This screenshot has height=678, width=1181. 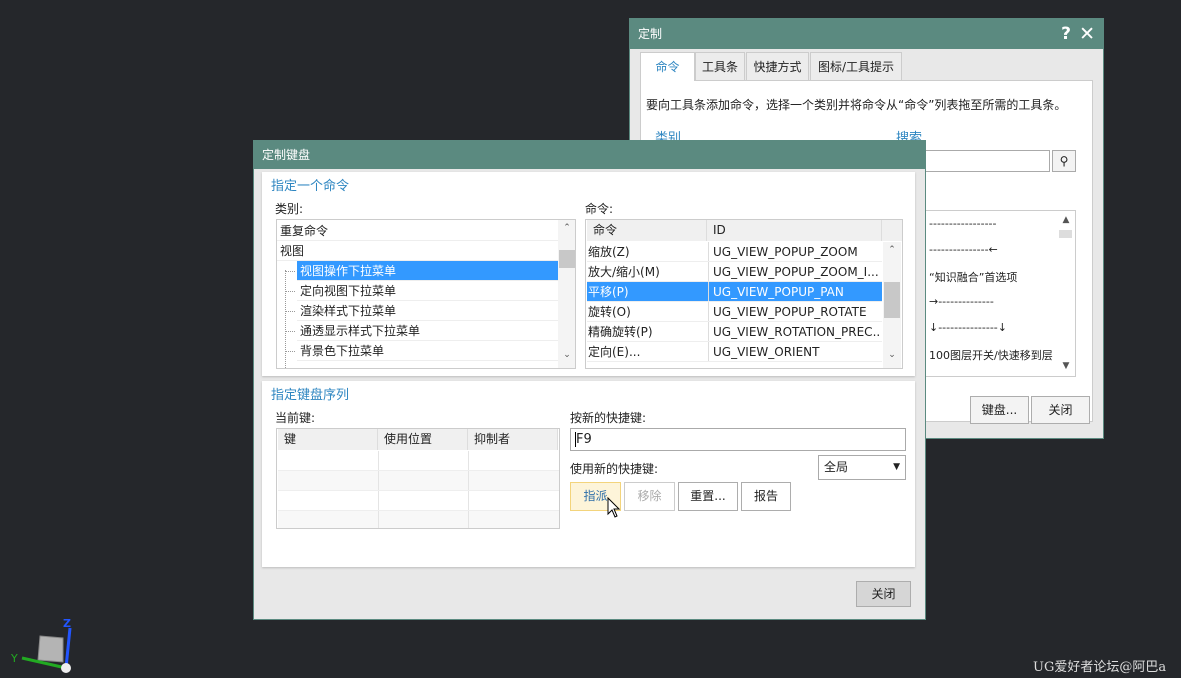 I want to click on mouse-cursor-icon, so click(x=614, y=507).